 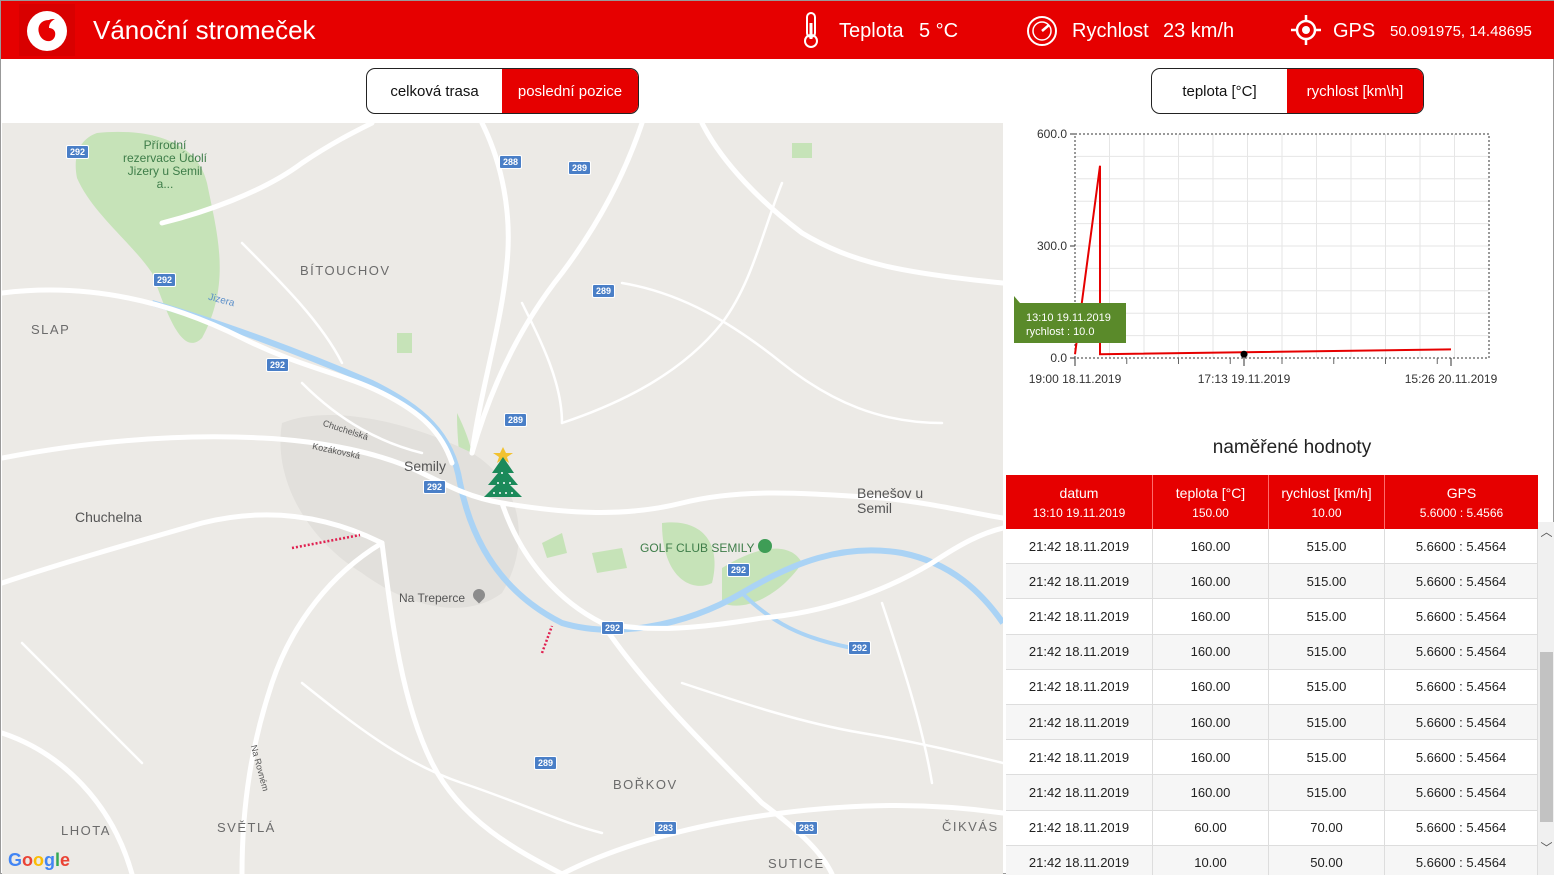 I want to click on y-tick-label: 600.0, so click(x=1052, y=134).